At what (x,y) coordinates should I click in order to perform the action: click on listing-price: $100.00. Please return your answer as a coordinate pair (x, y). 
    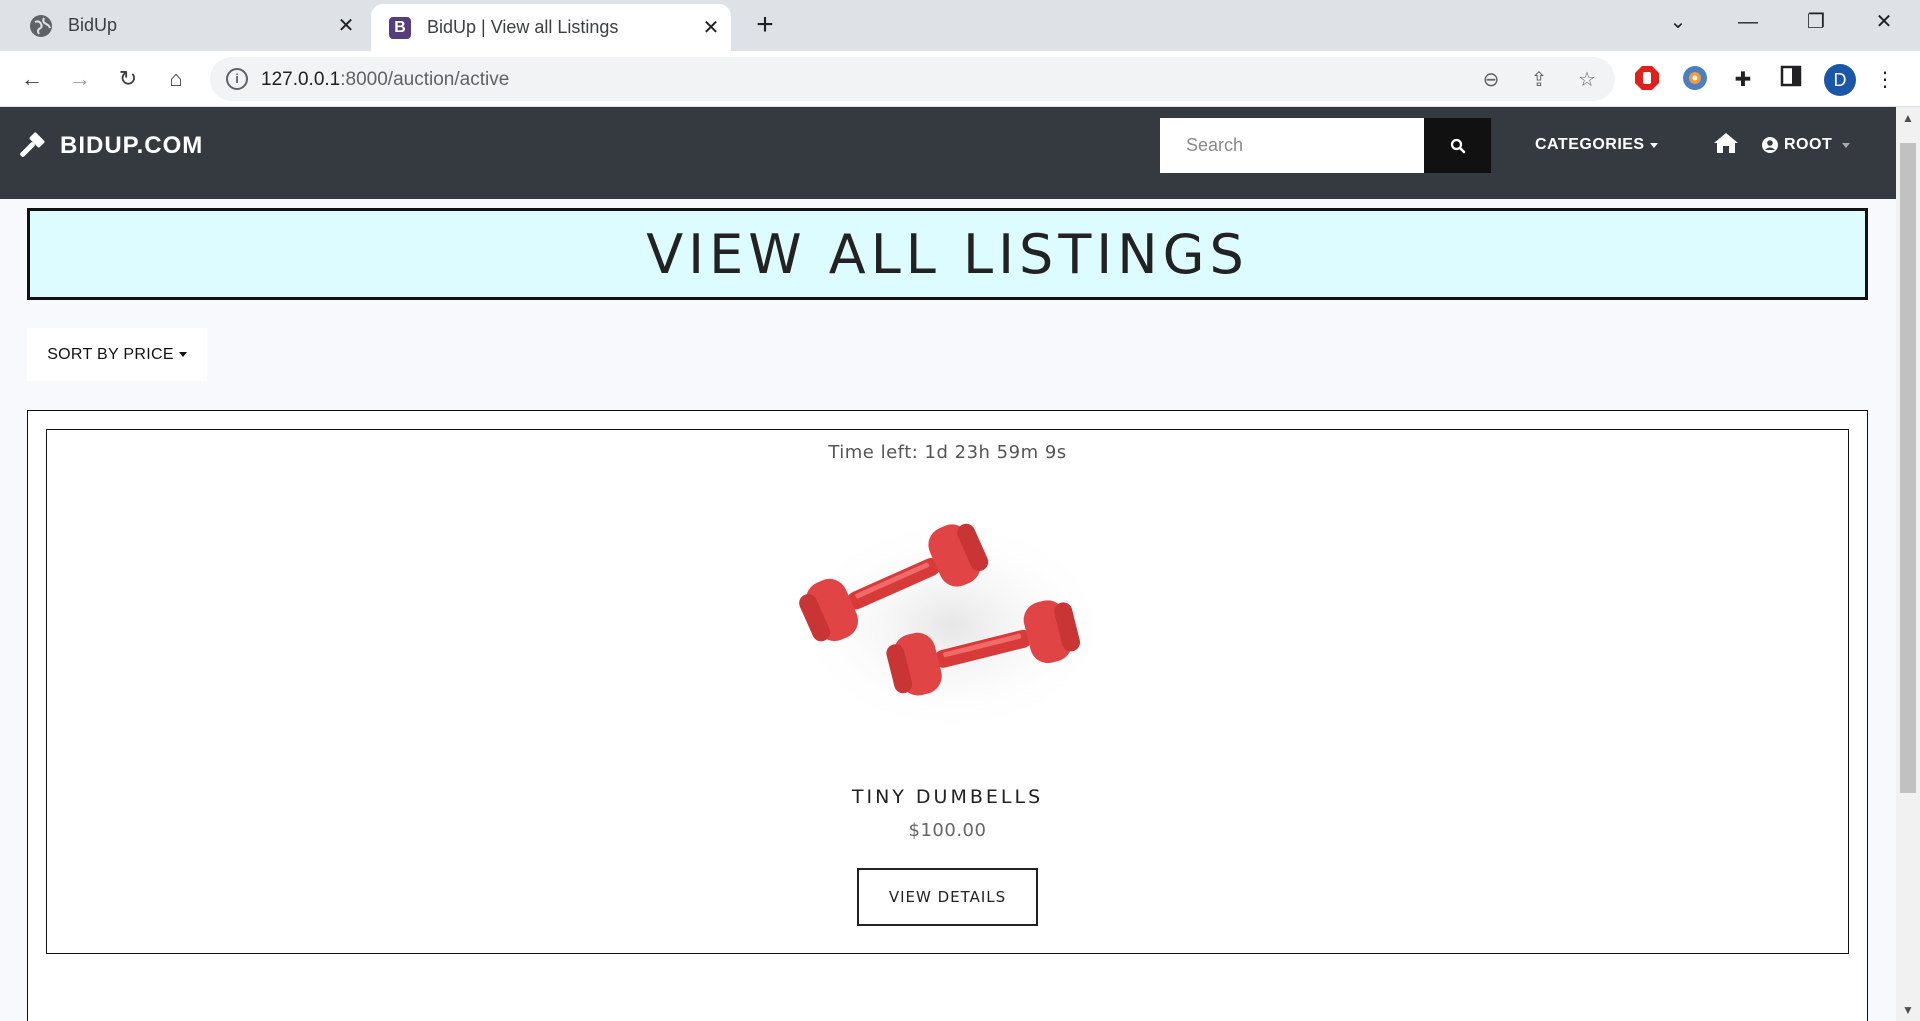
    Looking at the image, I should click on (947, 830).